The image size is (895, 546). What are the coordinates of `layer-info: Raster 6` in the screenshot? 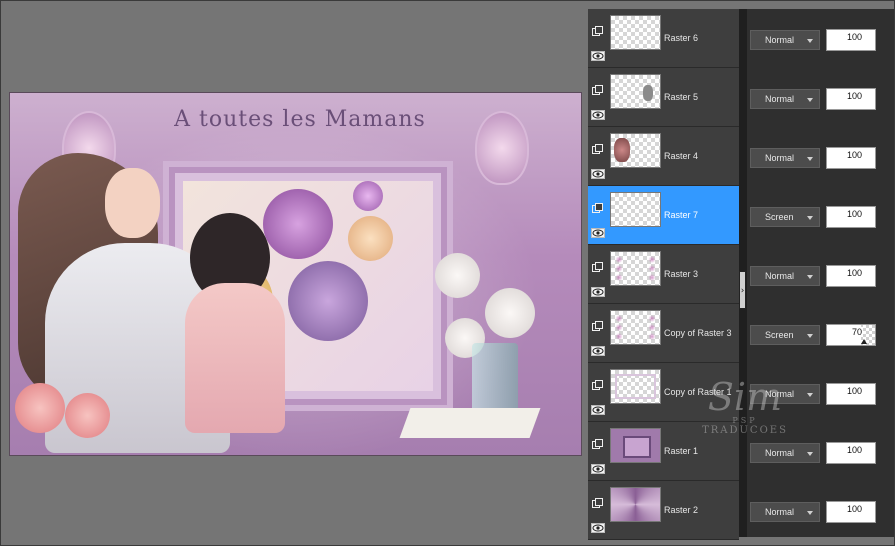 It's located at (663, 38).